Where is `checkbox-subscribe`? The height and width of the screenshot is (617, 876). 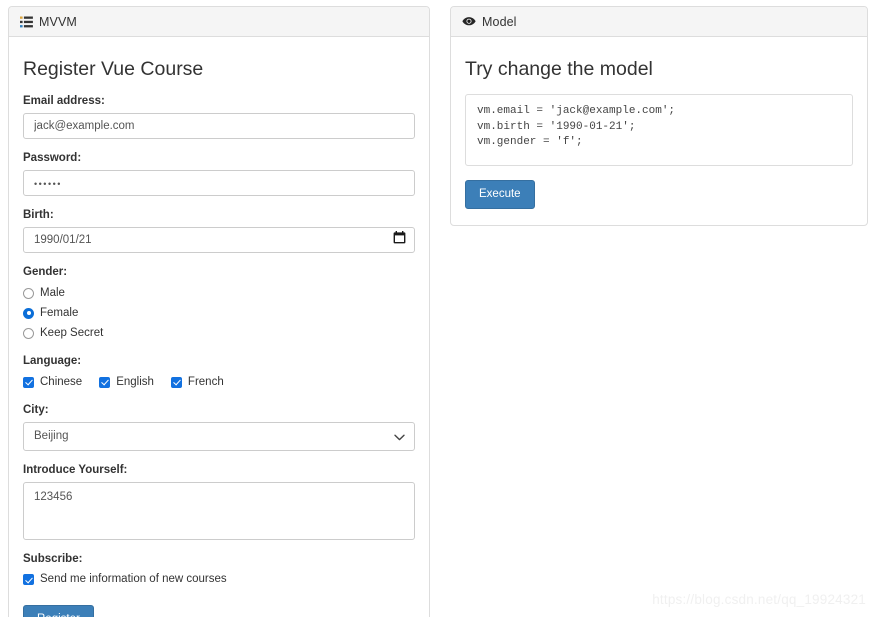
checkbox-subscribe is located at coordinates (28, 580).